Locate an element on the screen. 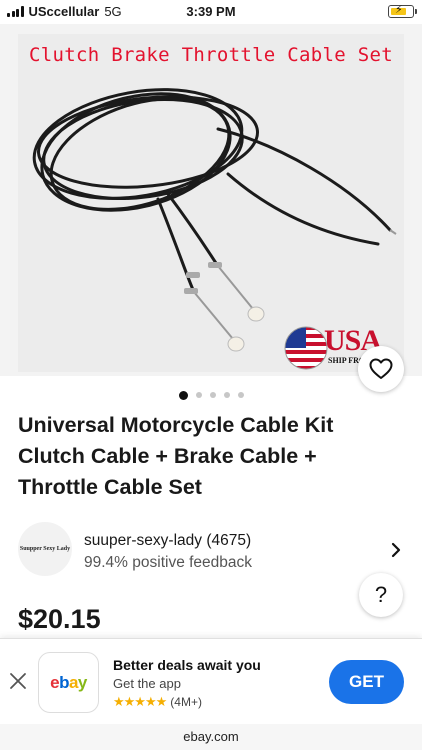  ebay-logo: ebay is located at coordinates (68, 682).